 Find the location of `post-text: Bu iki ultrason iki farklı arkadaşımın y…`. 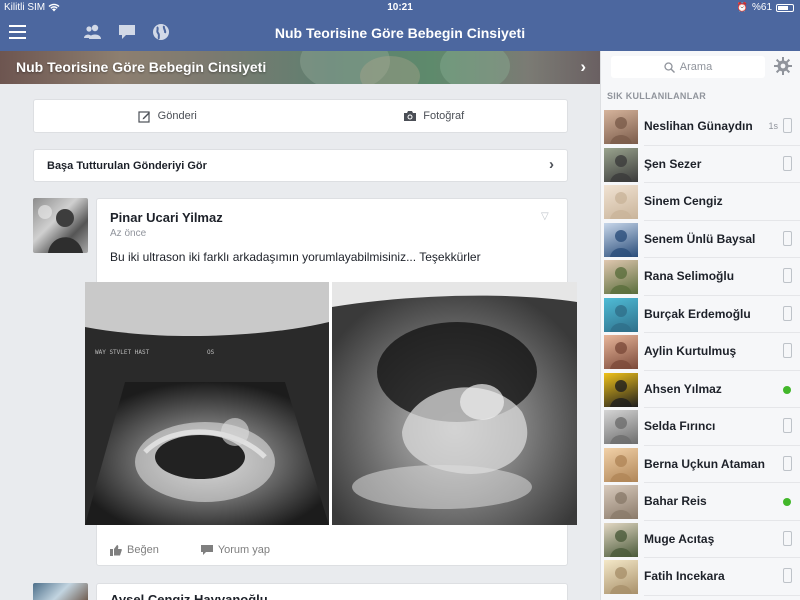

post-text: Bu iki ultrason iki farklı arkadaşımın y… is located at coordinates (295, 257).